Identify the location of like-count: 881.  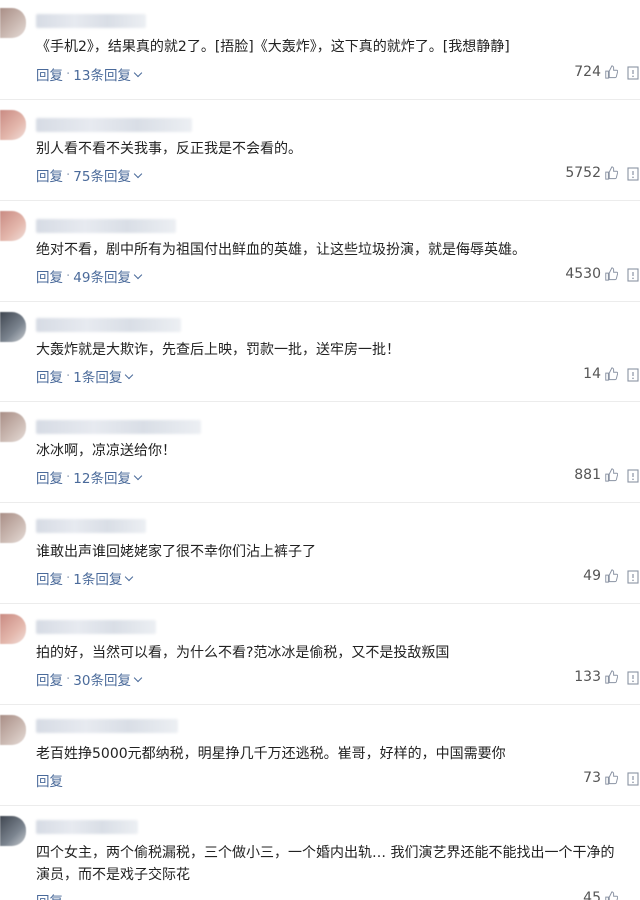
(587, 475).